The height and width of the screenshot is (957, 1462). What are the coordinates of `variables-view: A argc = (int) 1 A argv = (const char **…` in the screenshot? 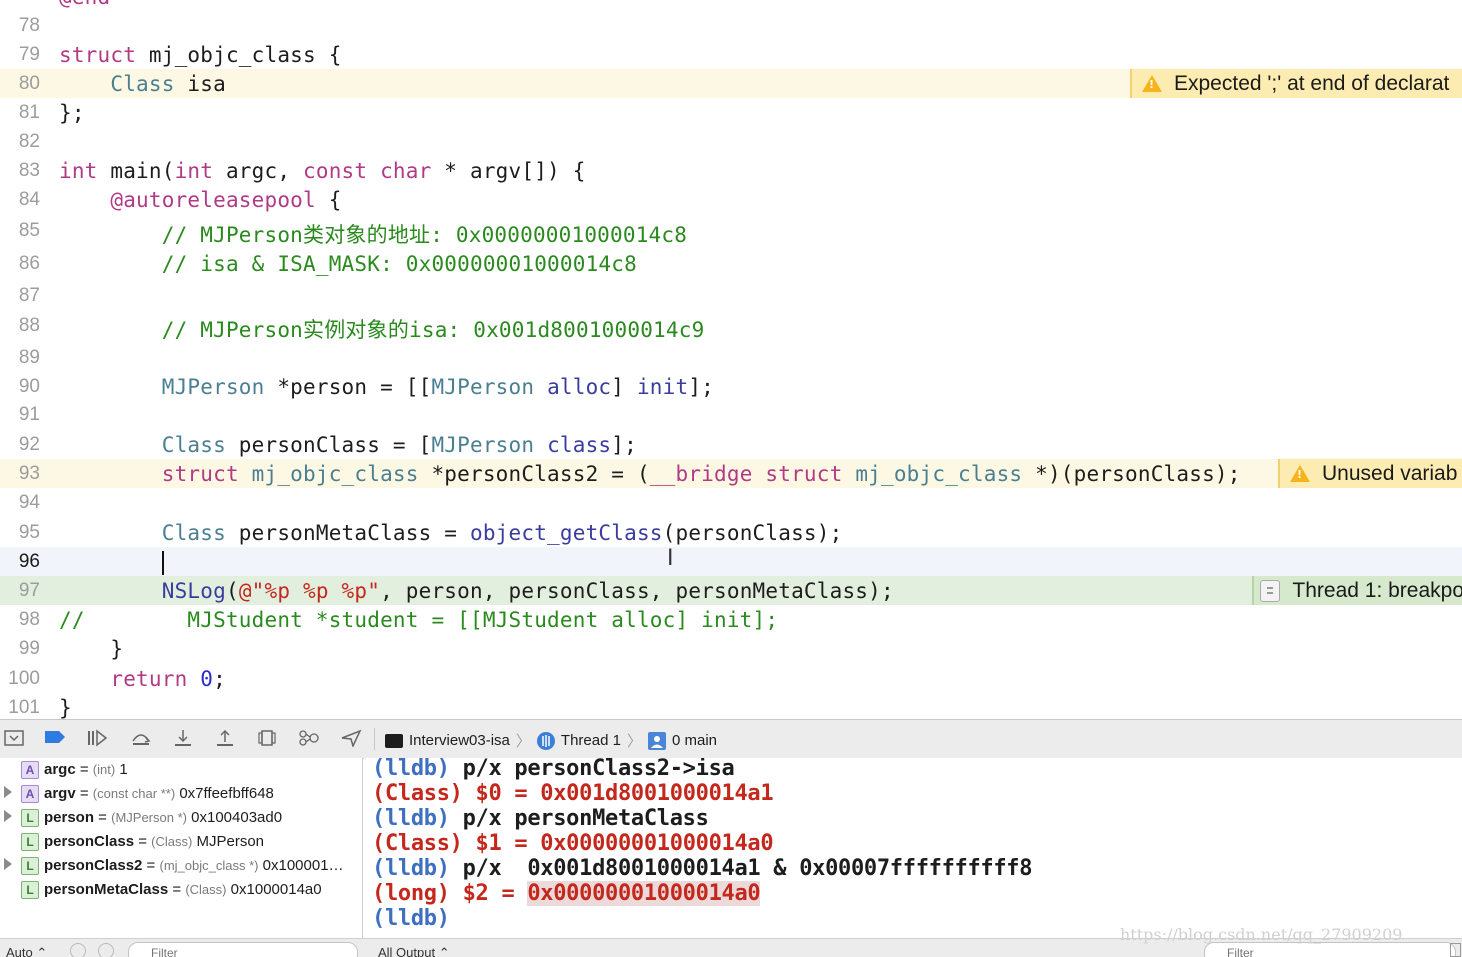 It's located at (181, 848).